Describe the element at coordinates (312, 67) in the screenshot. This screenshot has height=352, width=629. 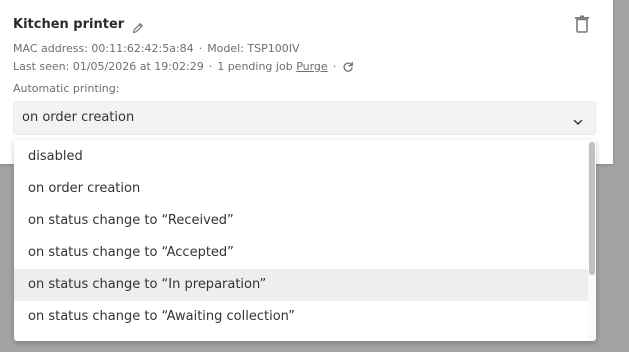
I see `purge-link: Purge` at that location.